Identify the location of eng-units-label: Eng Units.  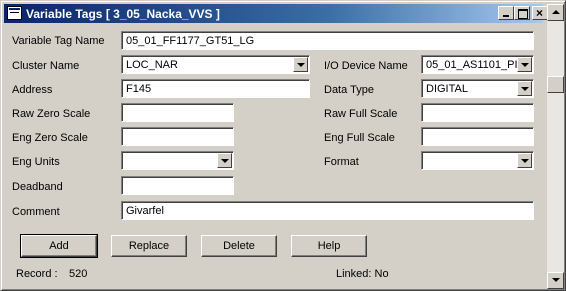
(36, 162).